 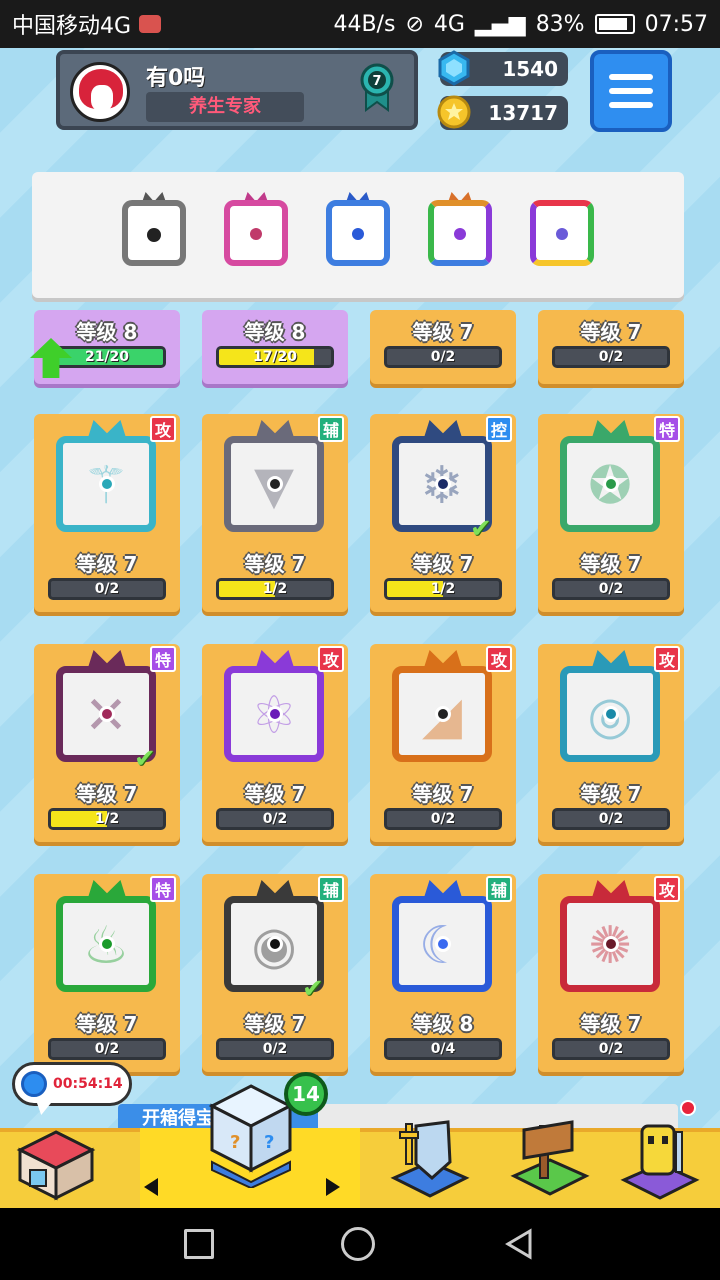 What do you see at coordinates (275, 743) in the screenshot?
I see `skill-card: ⚛攻等级 70/2` at bounding box center [275, 743].